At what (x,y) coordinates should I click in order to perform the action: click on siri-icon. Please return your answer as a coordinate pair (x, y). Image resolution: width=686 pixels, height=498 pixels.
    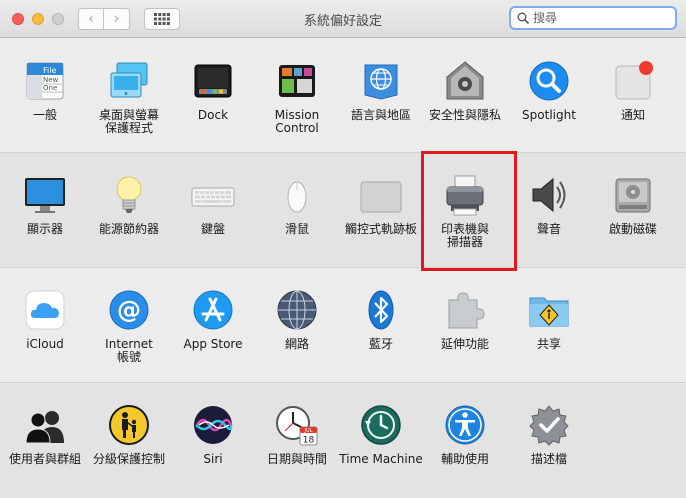
    Looking at the image, I should click on (213, 425).